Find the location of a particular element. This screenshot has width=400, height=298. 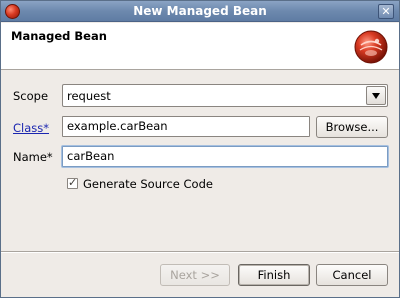

cancel-button: Cancel is located at coordinates (352, 275).